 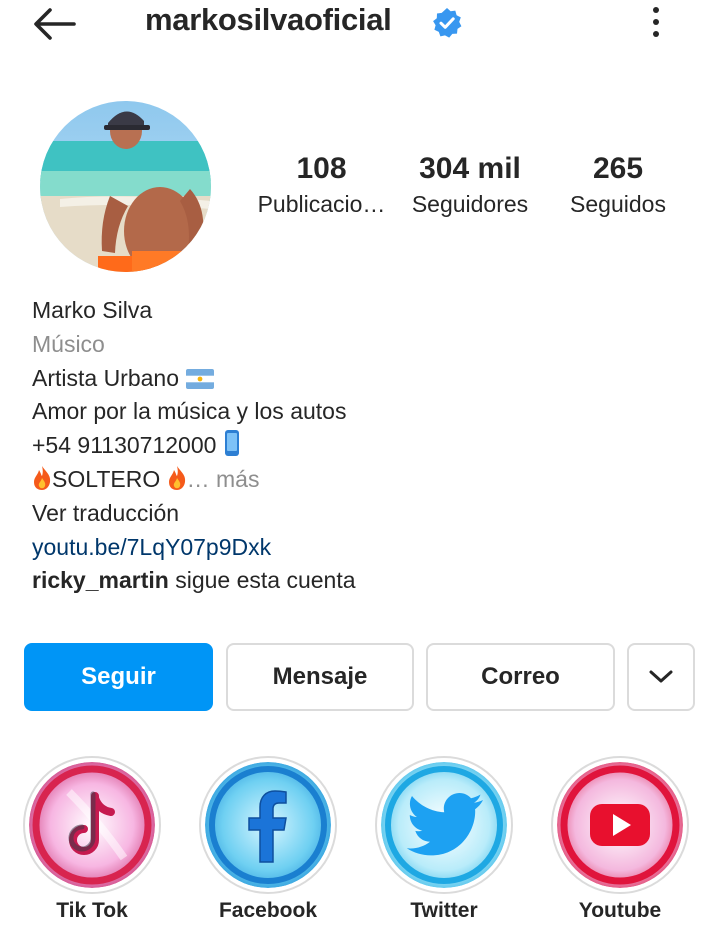 I want to click on bio-status-text: SOLTERO, so click(x=106, y=478).